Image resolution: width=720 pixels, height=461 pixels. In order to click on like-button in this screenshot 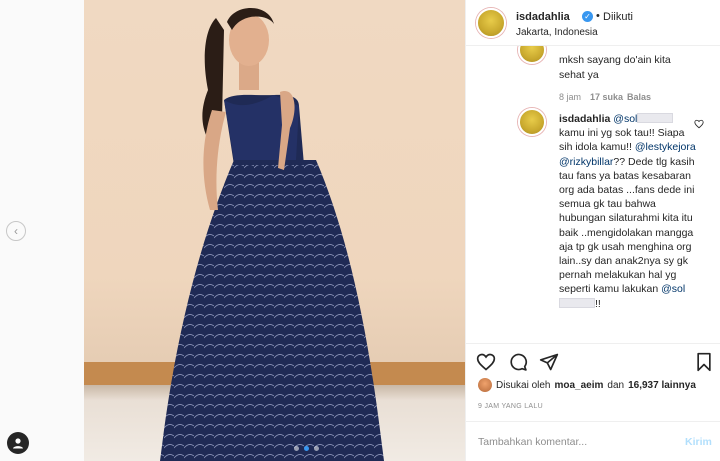, I will do `click(486, 362)`.